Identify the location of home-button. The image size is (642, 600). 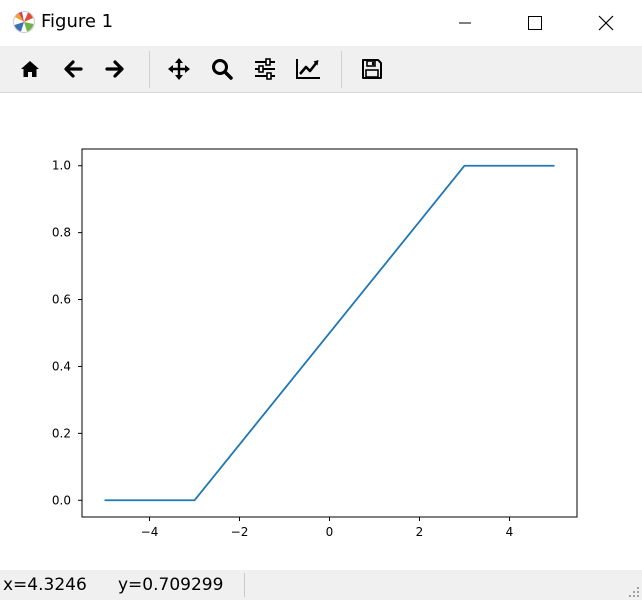
(30, 69).